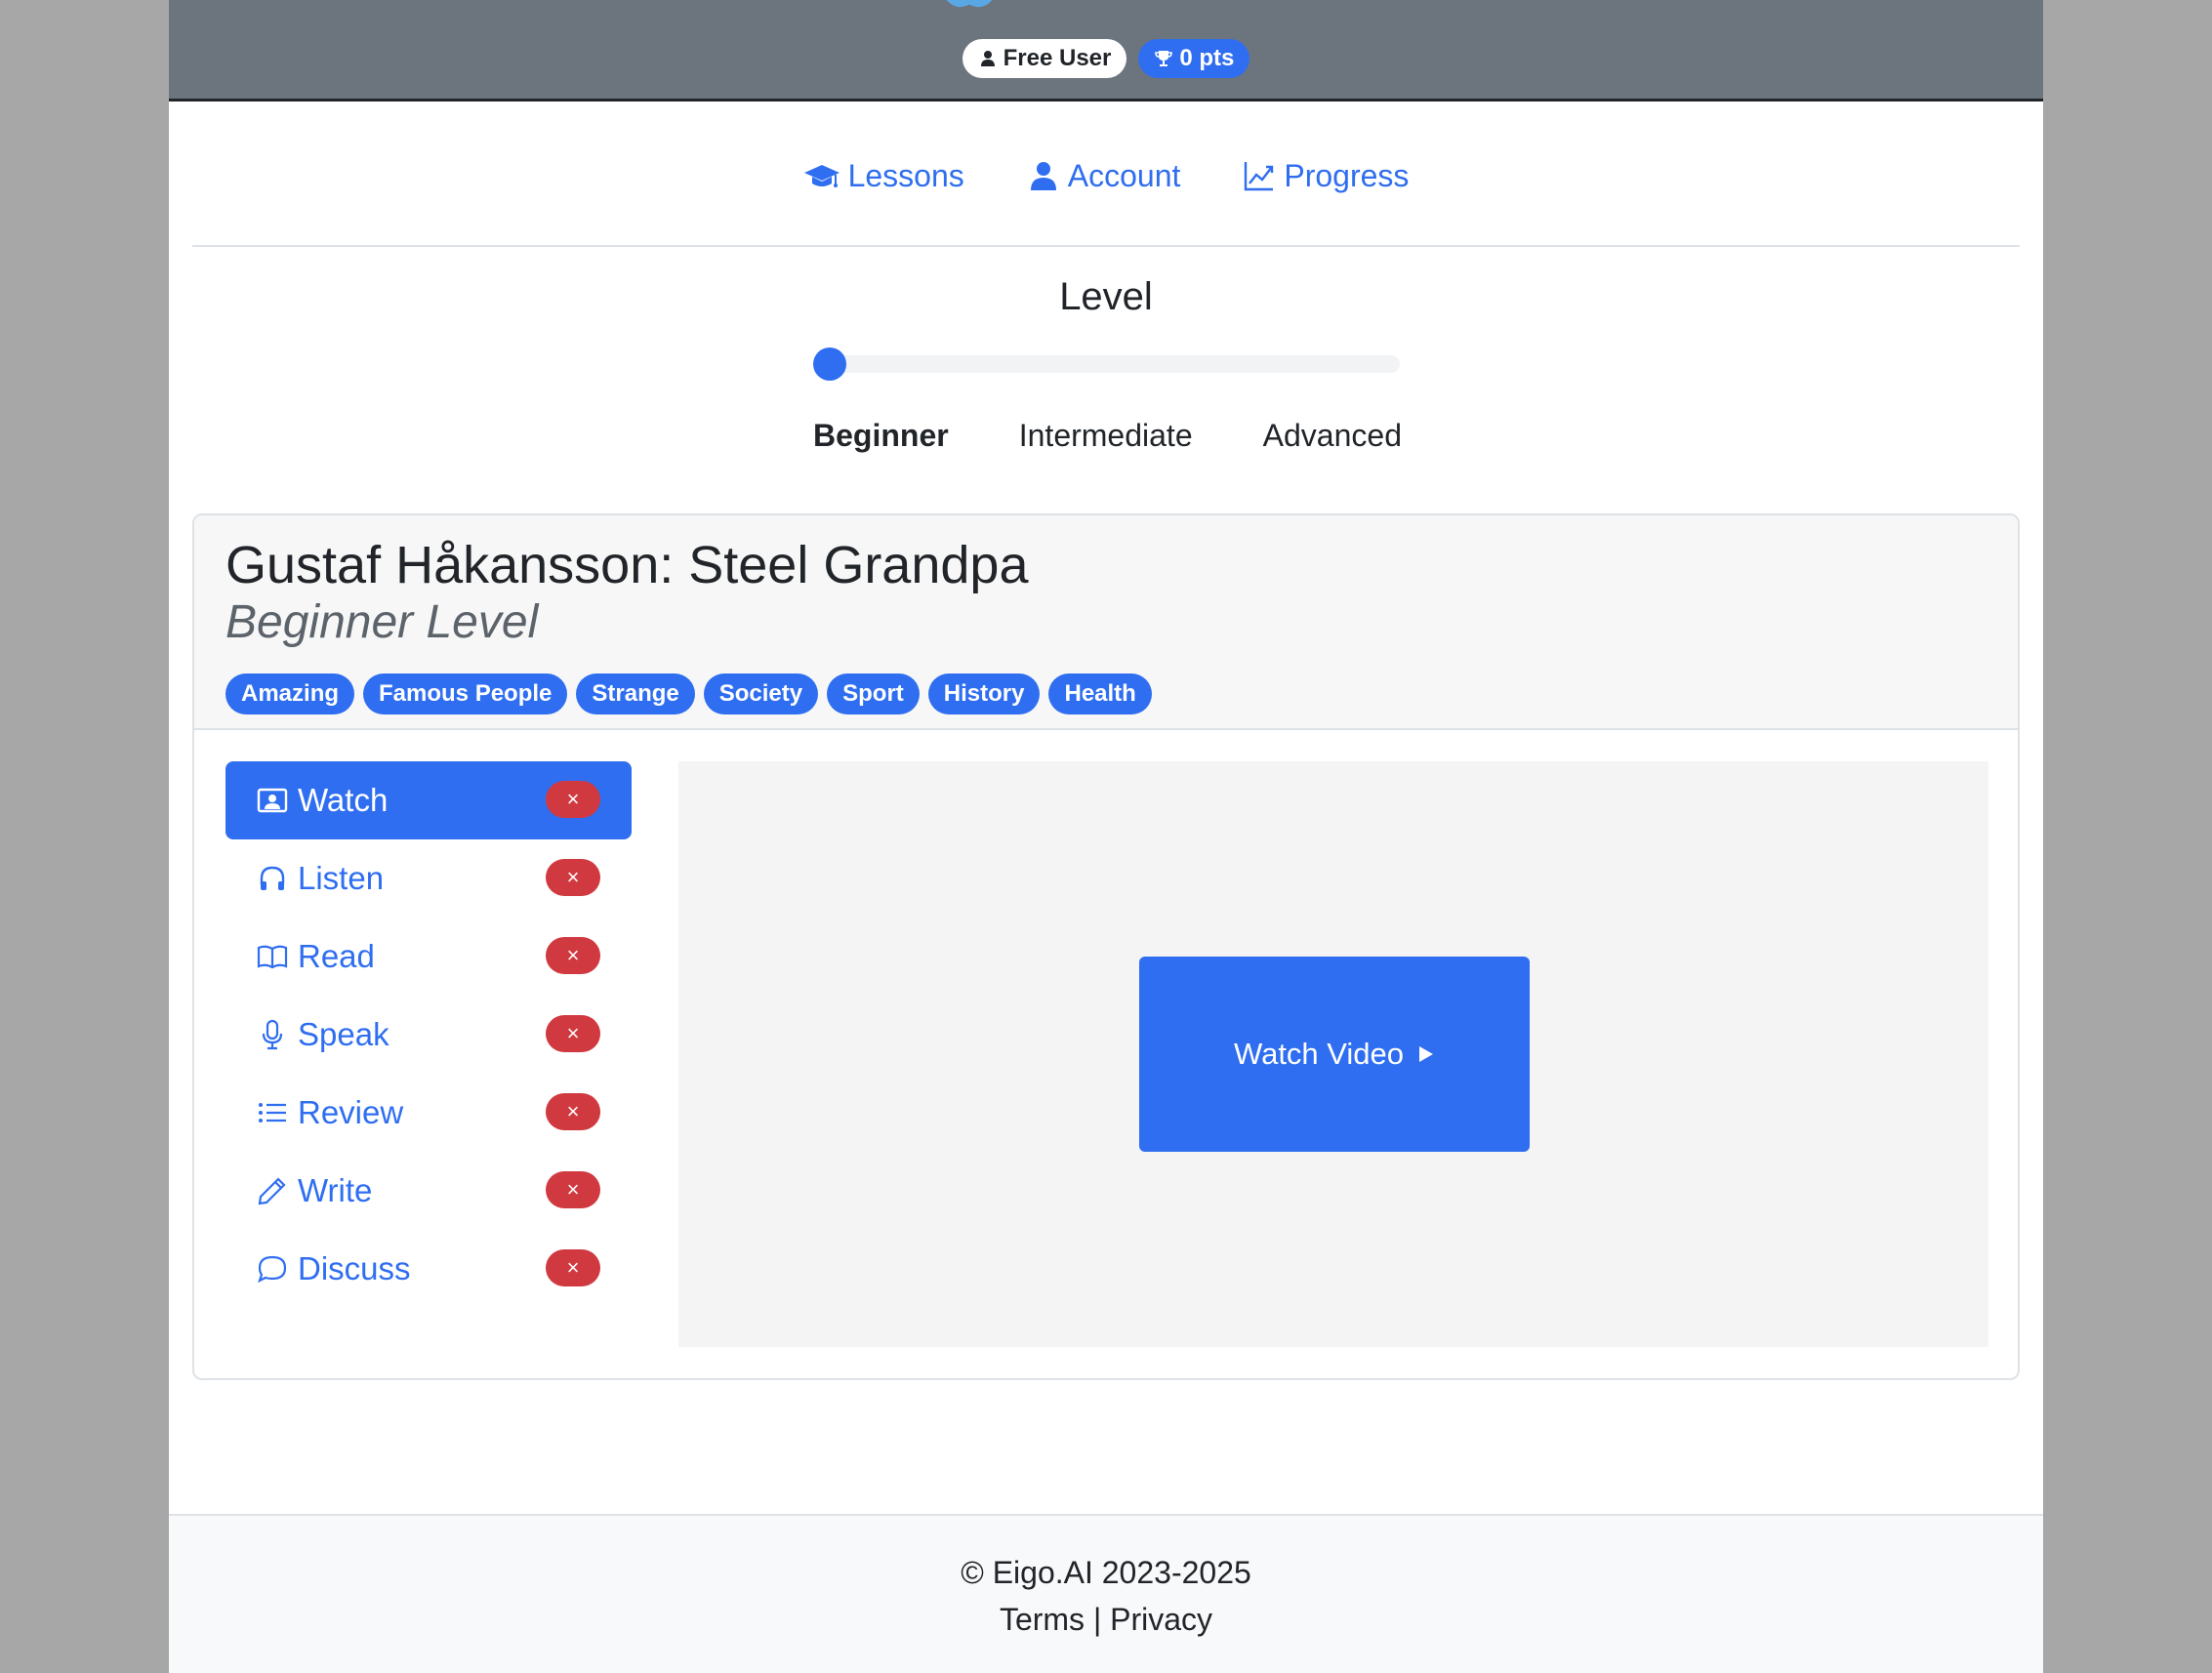 This screenshot has height=1673, width=2212. What do you see at coordinates (465, 694) in the screenshot?
I see `tag-famous-people: Famous People` at bounding box center [465, 694].